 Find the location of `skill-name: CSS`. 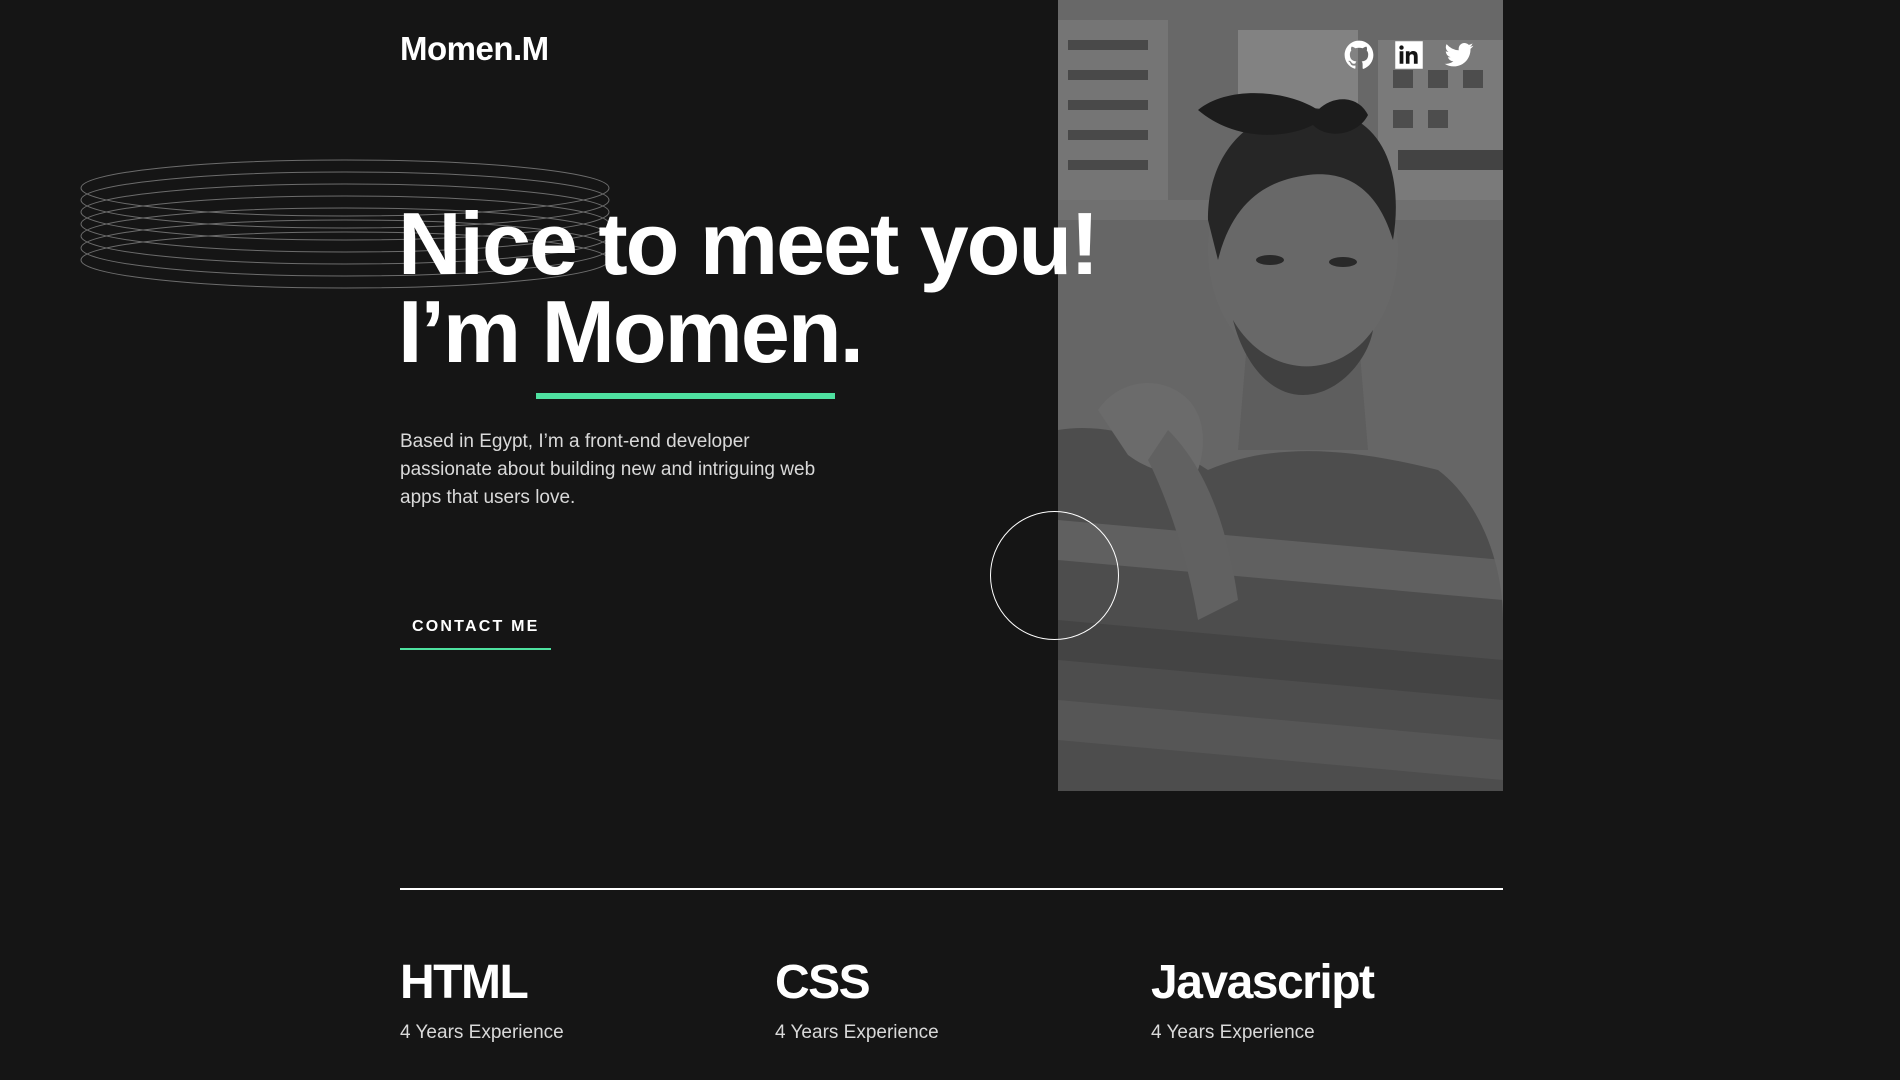

skill-name: CSS is located at coordinates (823, 982).